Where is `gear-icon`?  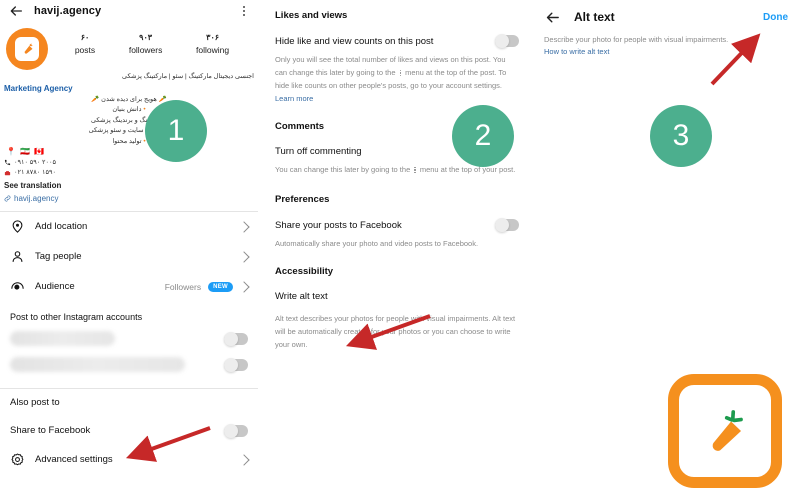 gear-icon is located at coordinates (17, 459).